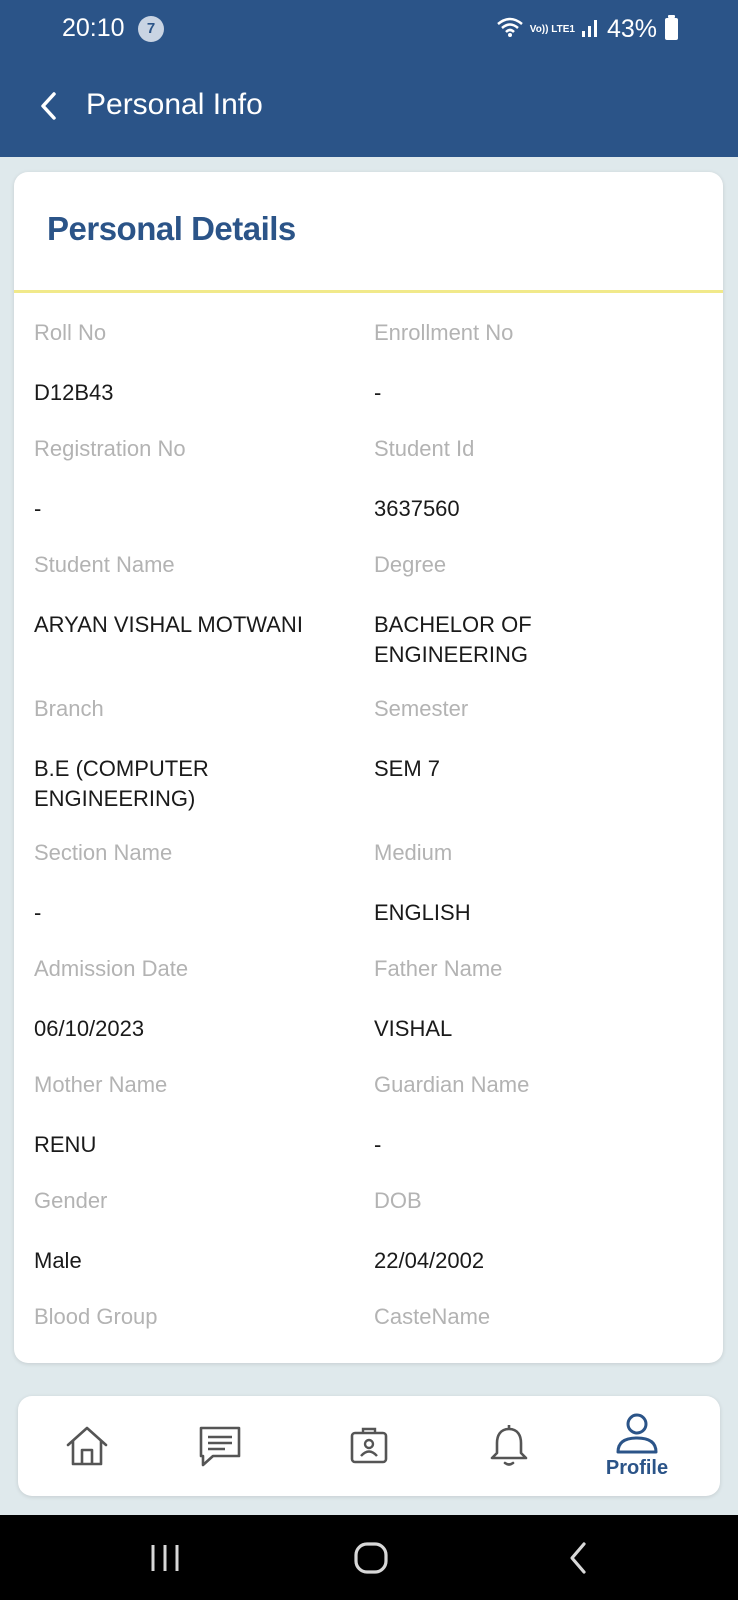  Describe the element at coordinates (534, 1246) in the screenshot. I see `field-dob: DOB 22/04/2002` at that location.